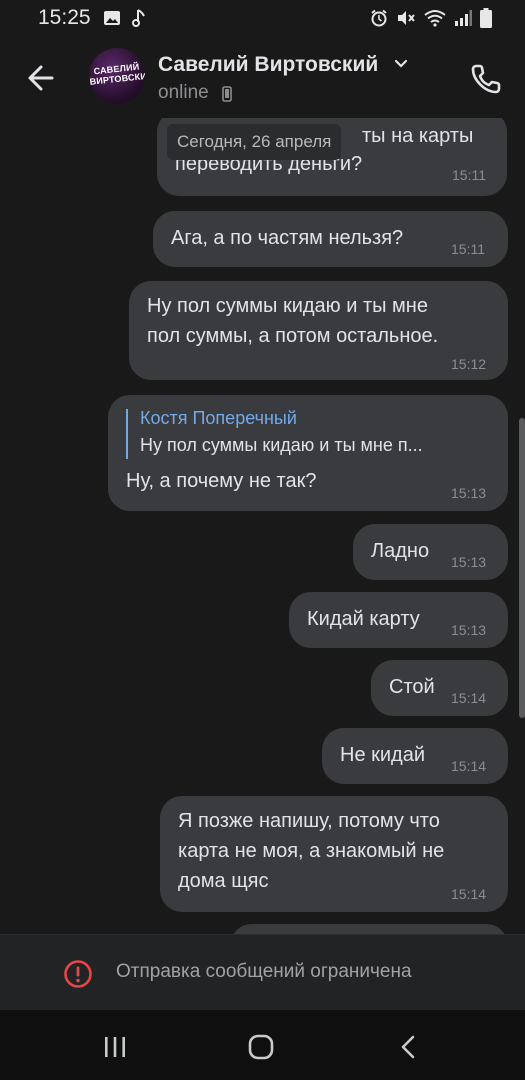 Image resolution: width=525 pixels, height=1080 pixels. I want to click on message-text-line: Ага, а по частям нельзя?, so click(287, 238).